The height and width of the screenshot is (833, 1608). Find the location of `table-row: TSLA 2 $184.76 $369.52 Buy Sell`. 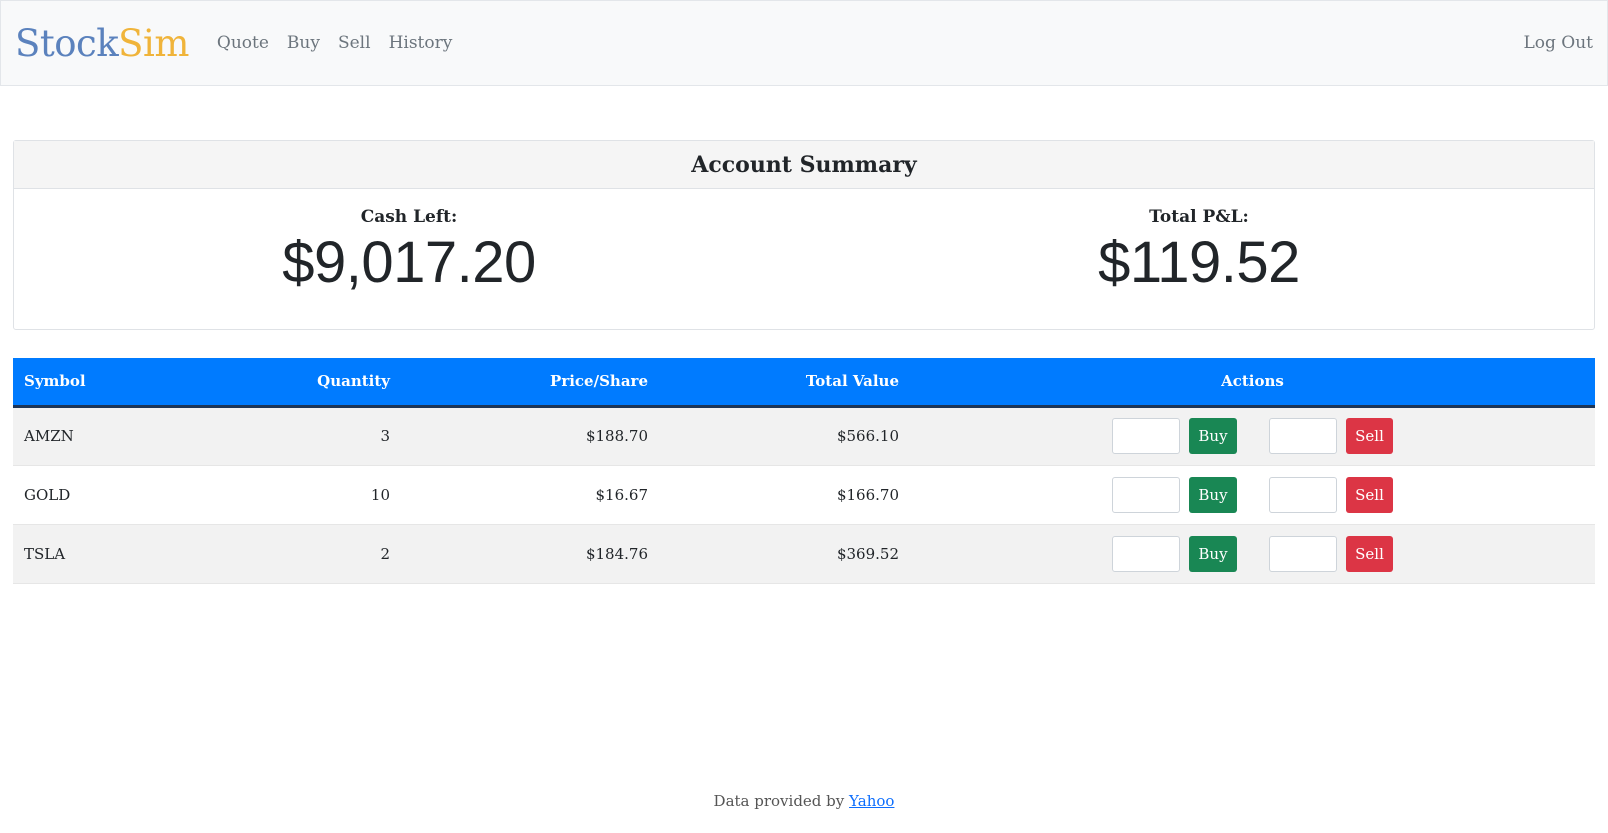

table-row: TSLA 2 $184.76 $369.52 Buy Sell is located at coordinates (804, 553).